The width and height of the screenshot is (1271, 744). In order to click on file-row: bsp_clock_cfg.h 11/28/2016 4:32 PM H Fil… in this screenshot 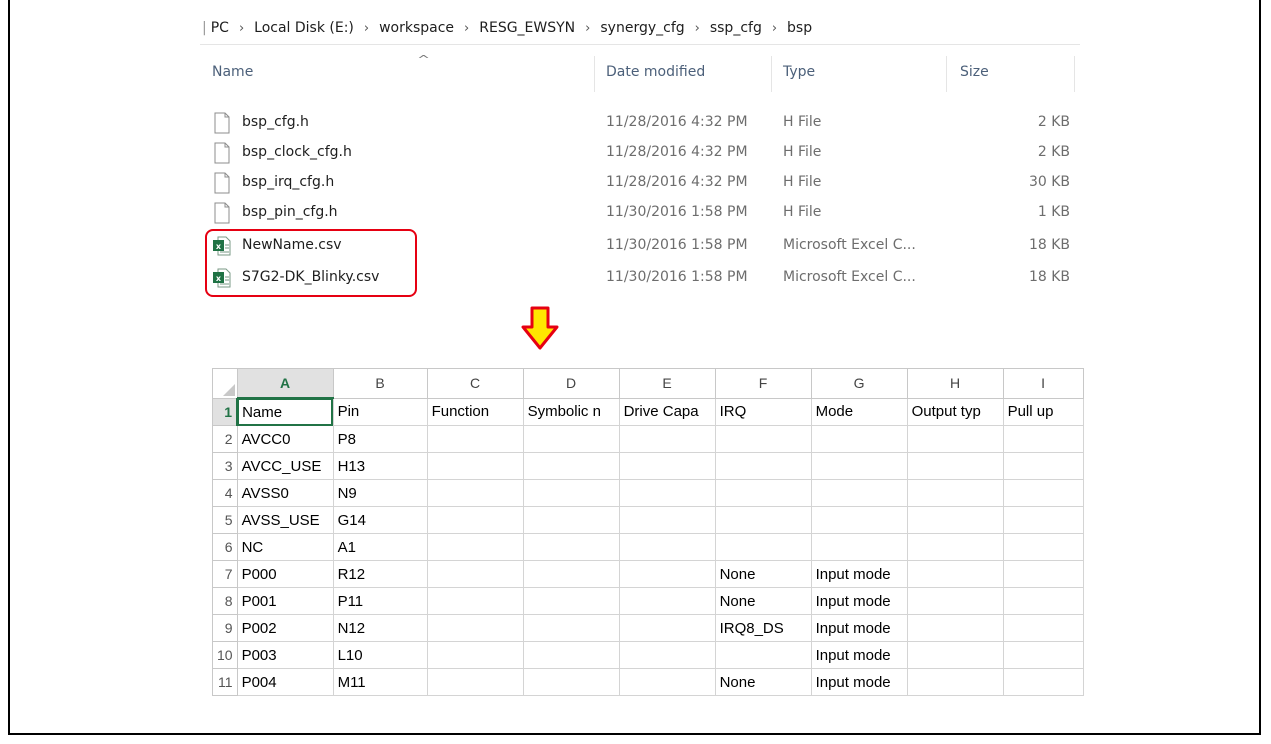, I will do `click(640, 153)`.